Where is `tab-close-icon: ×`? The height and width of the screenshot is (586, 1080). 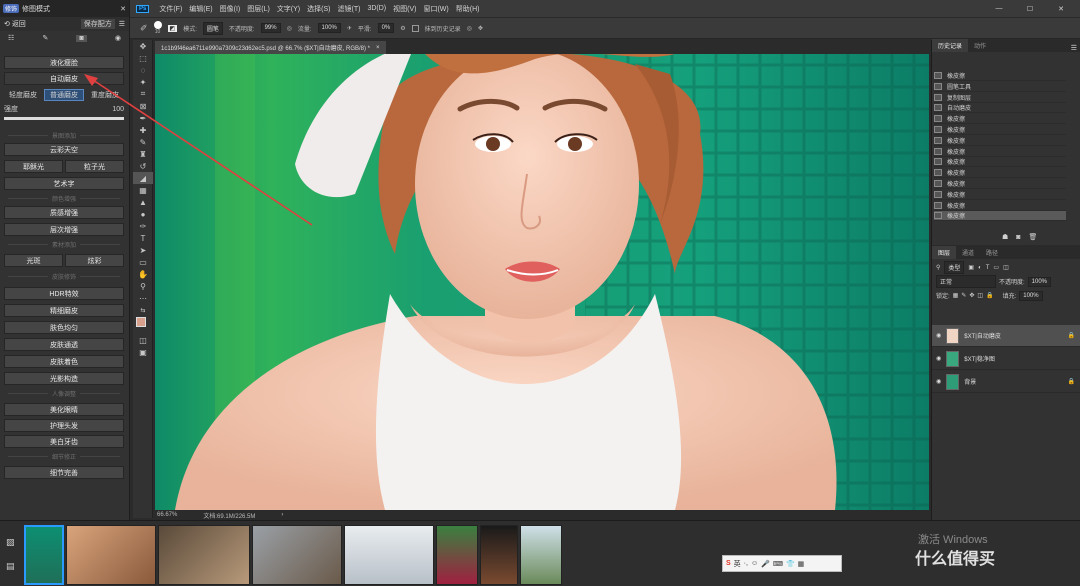
tab-close-icon: × is located at coordinates (378, 48).